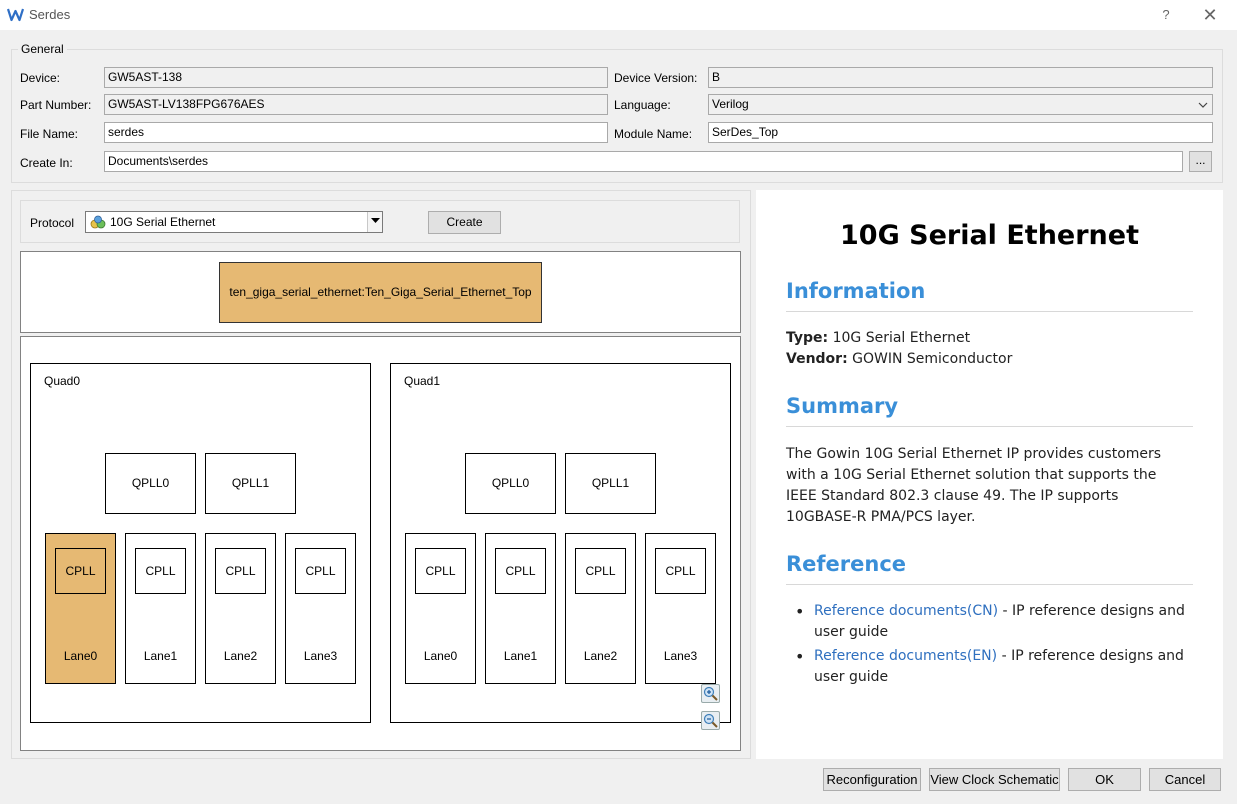  I want to click on zoom-out-icon, so click(710, 720).